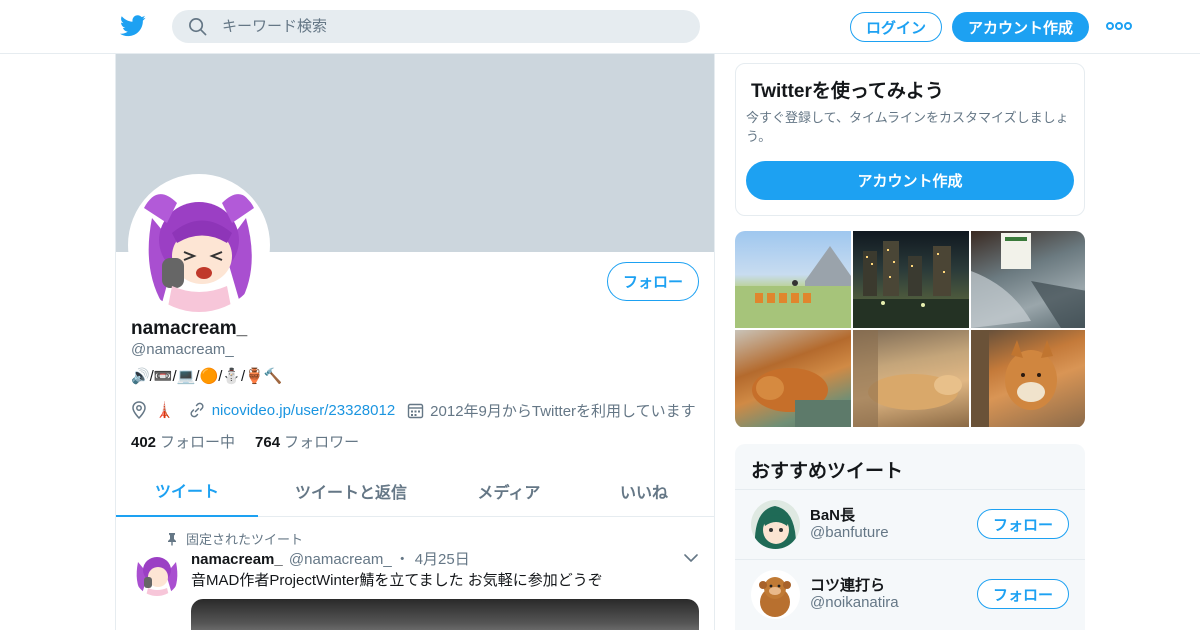  Describe the element at coordinates (1020, 27) in the screenshot. I see `signup-button: アカウント作成` at that location.